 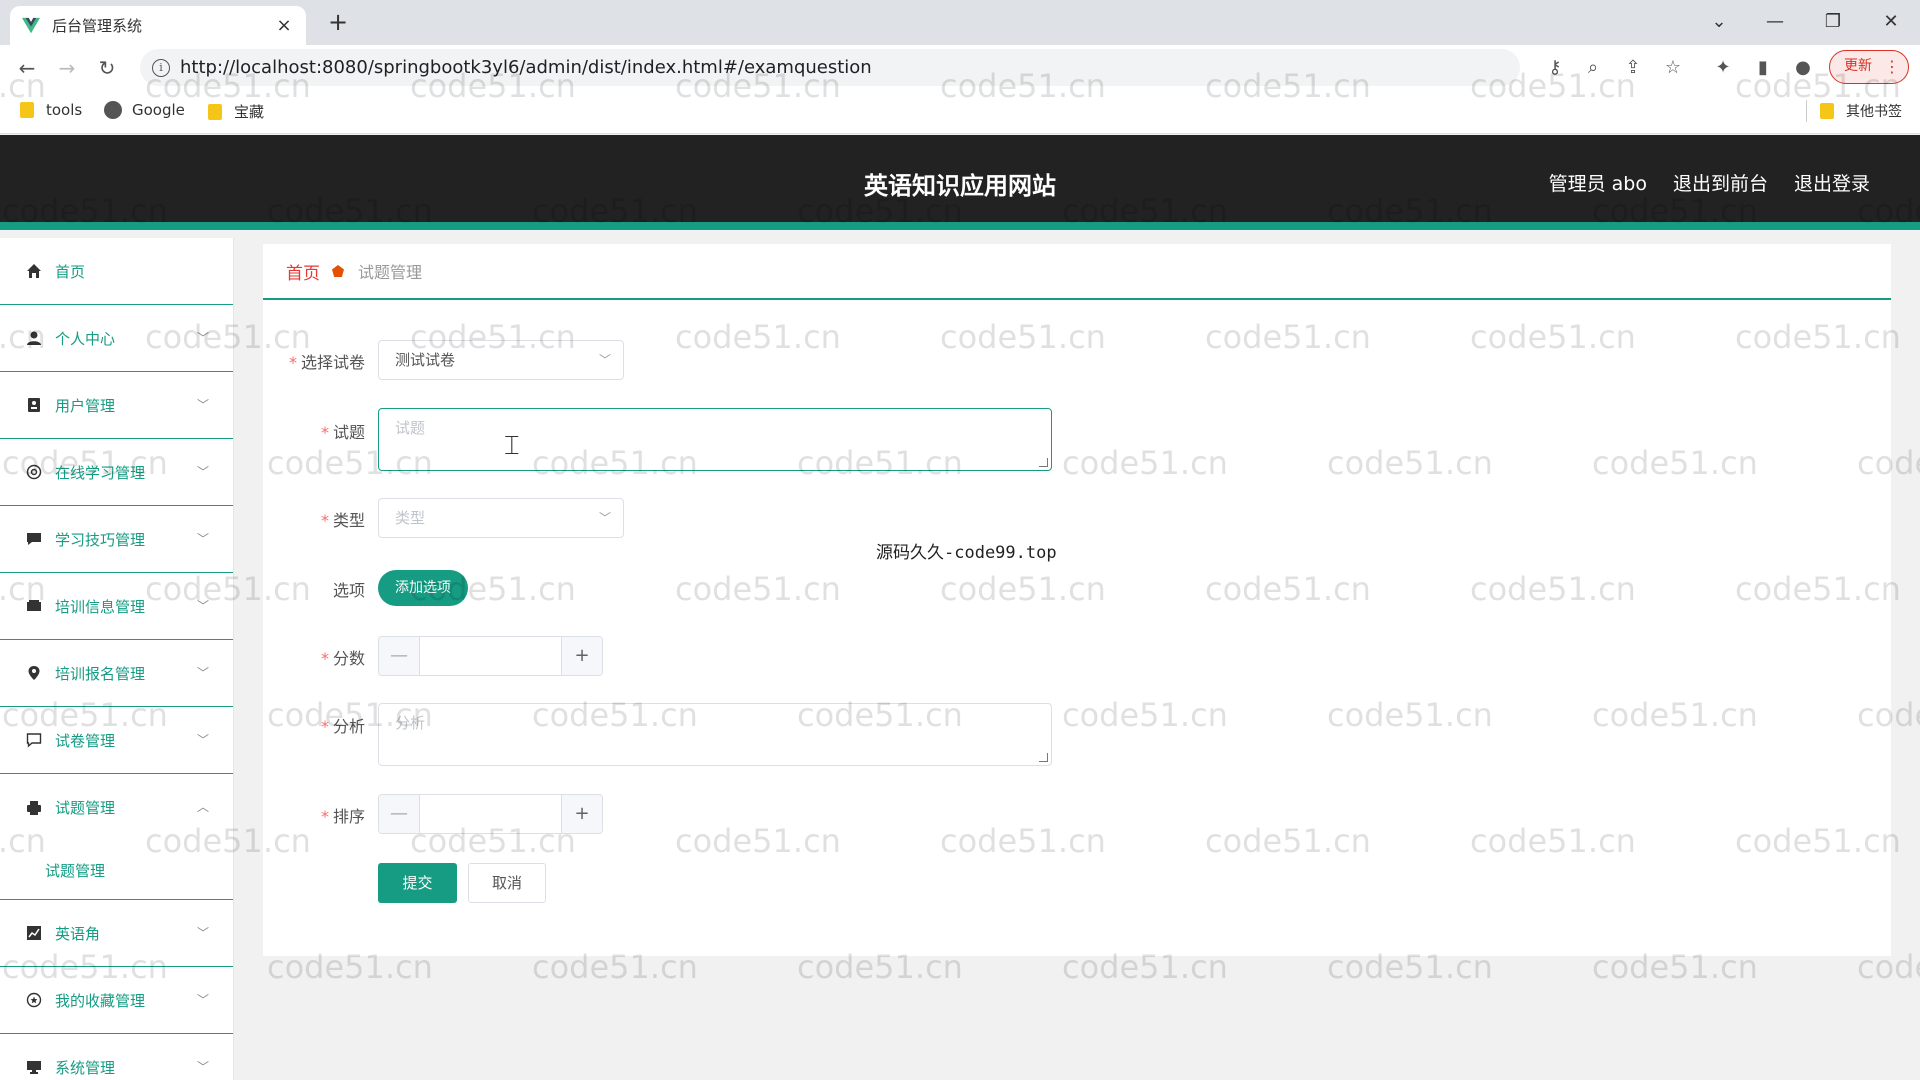 What do you see at coordinates (410, 428) in the screenshot?
I see `question-placeholder: 试题` at bounding box center [410, 428].